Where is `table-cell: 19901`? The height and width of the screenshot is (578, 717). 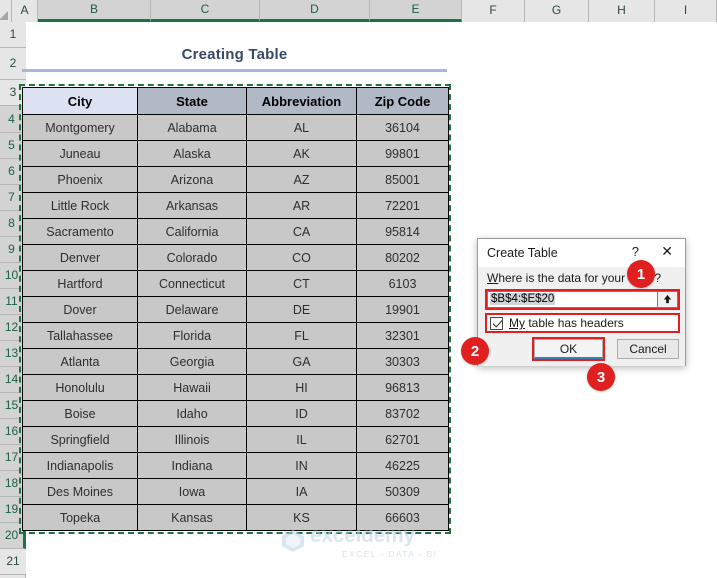 table-cell: 19901 is located at coordinates (402, 309).